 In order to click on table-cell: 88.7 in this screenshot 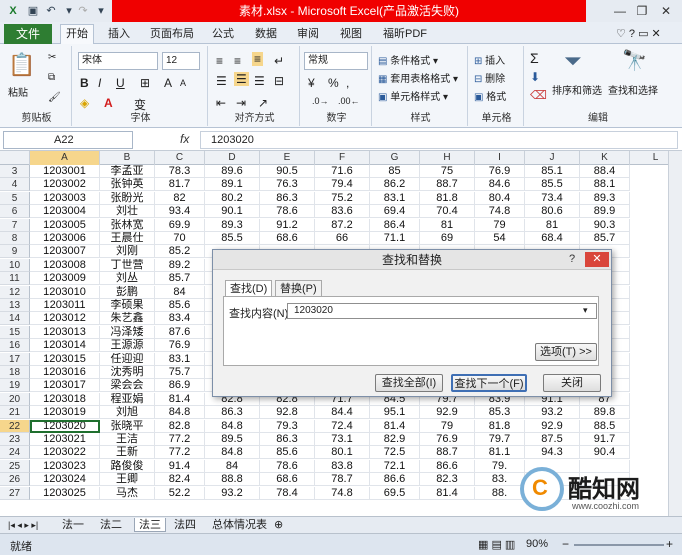, I will do `click(447, 453)`.